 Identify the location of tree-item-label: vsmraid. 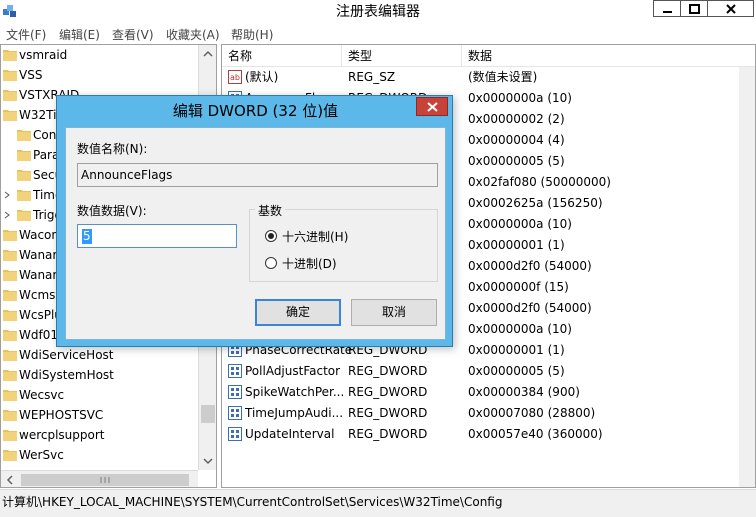
(43, 55).